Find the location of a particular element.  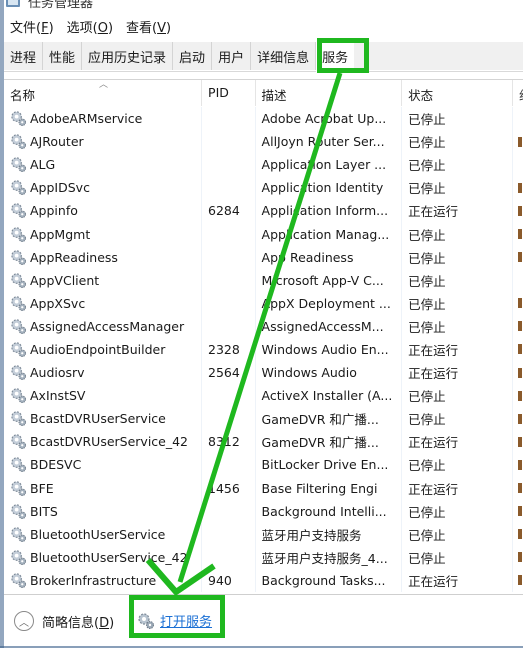

tab-app-history: 应用历史记录 is located at coordinates (128, 56).